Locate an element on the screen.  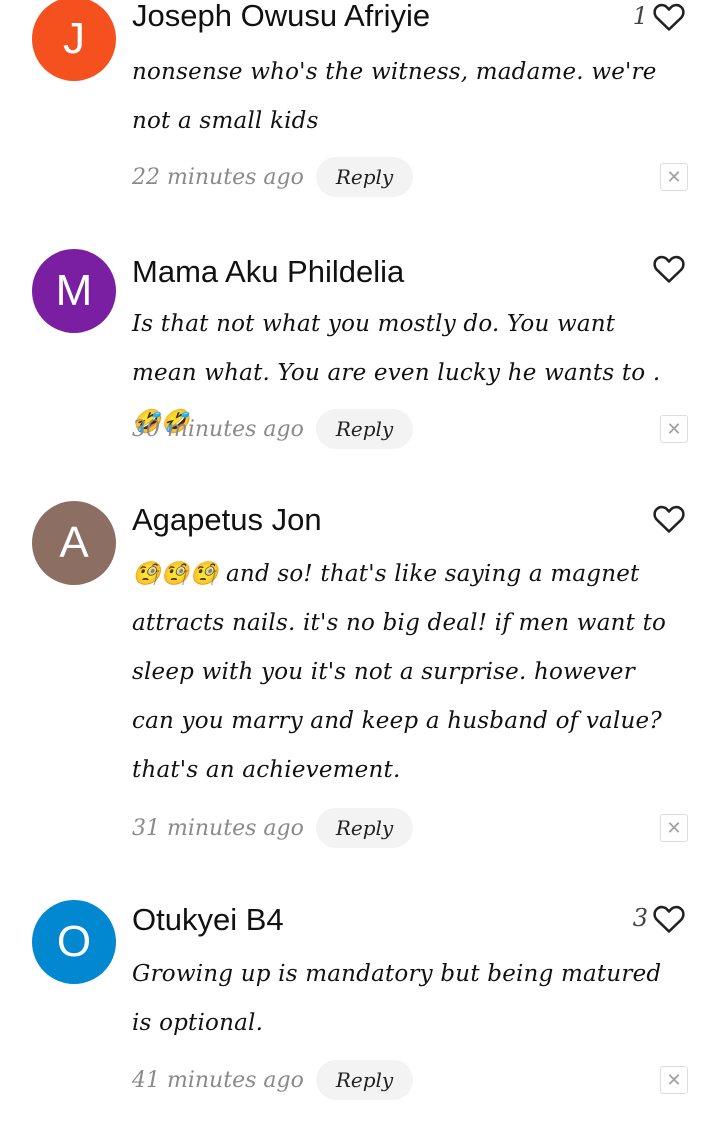
avatar: J is located at coordinates (74, 40).